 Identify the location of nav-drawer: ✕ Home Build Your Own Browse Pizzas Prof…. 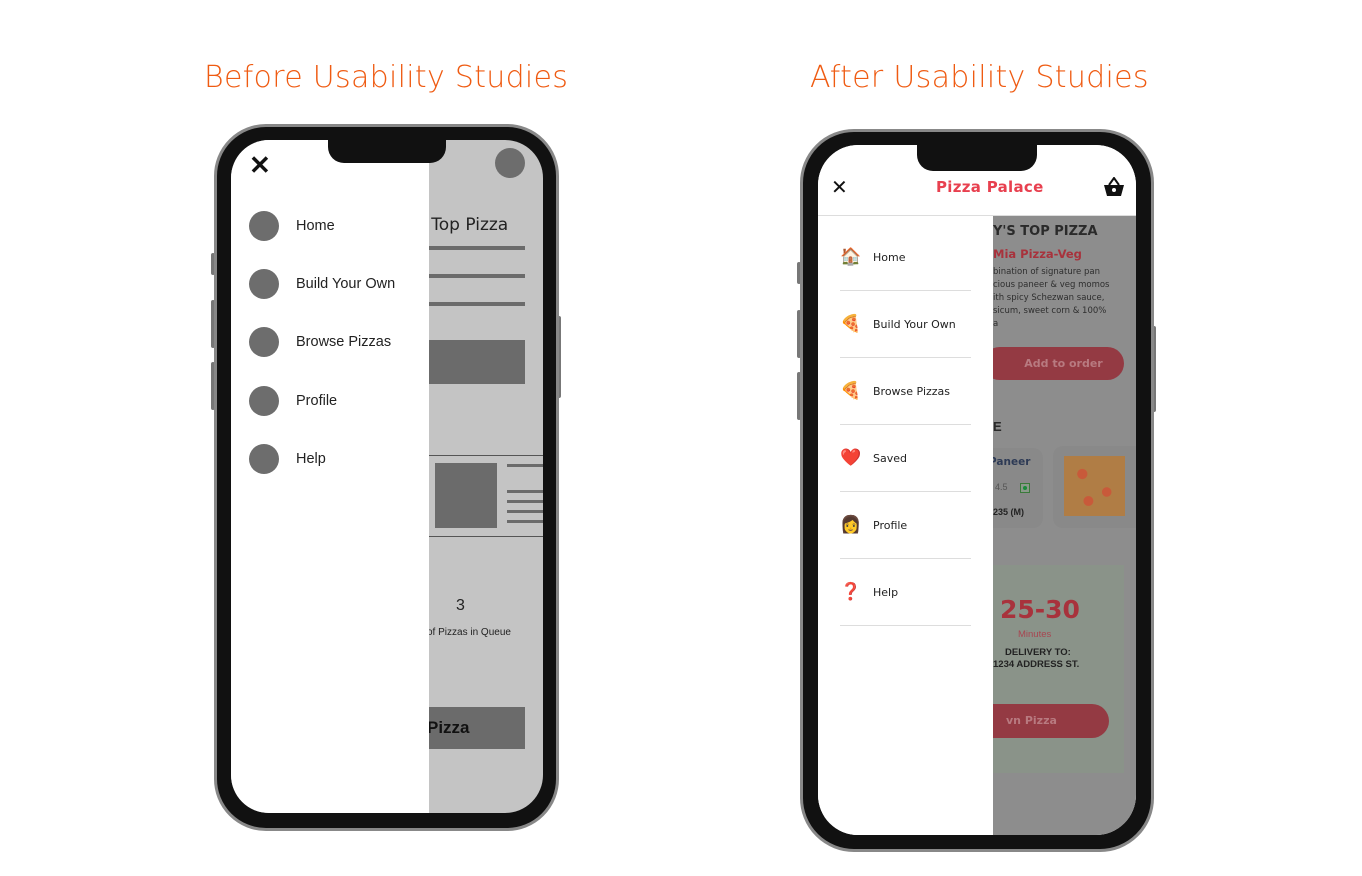
(330, 476).